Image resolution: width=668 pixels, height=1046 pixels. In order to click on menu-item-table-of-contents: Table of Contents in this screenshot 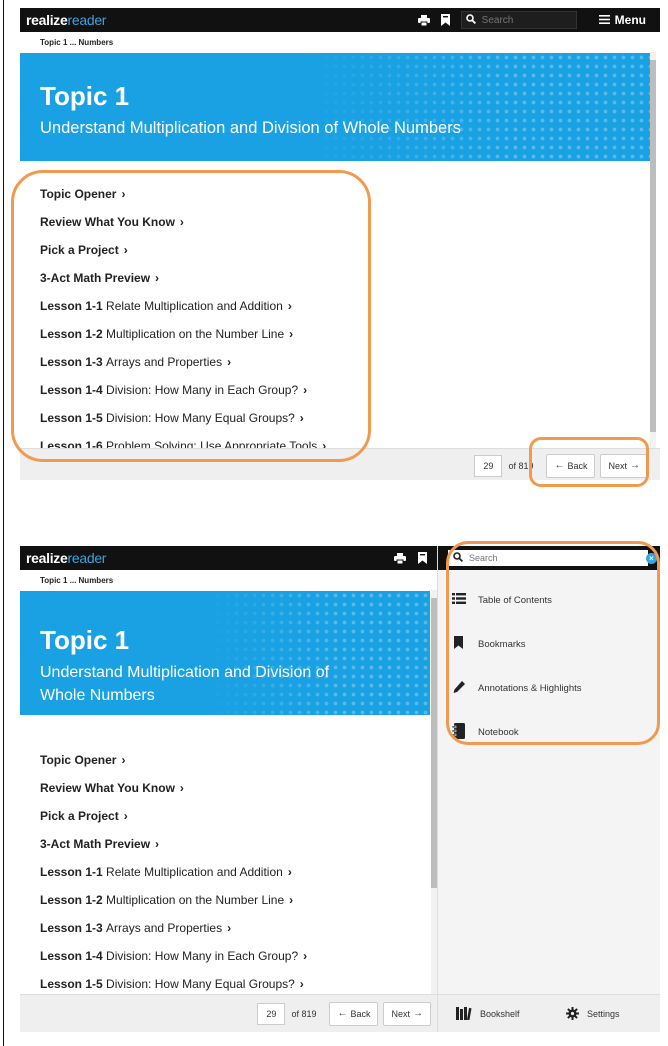, I will do `click(549, 600)`.